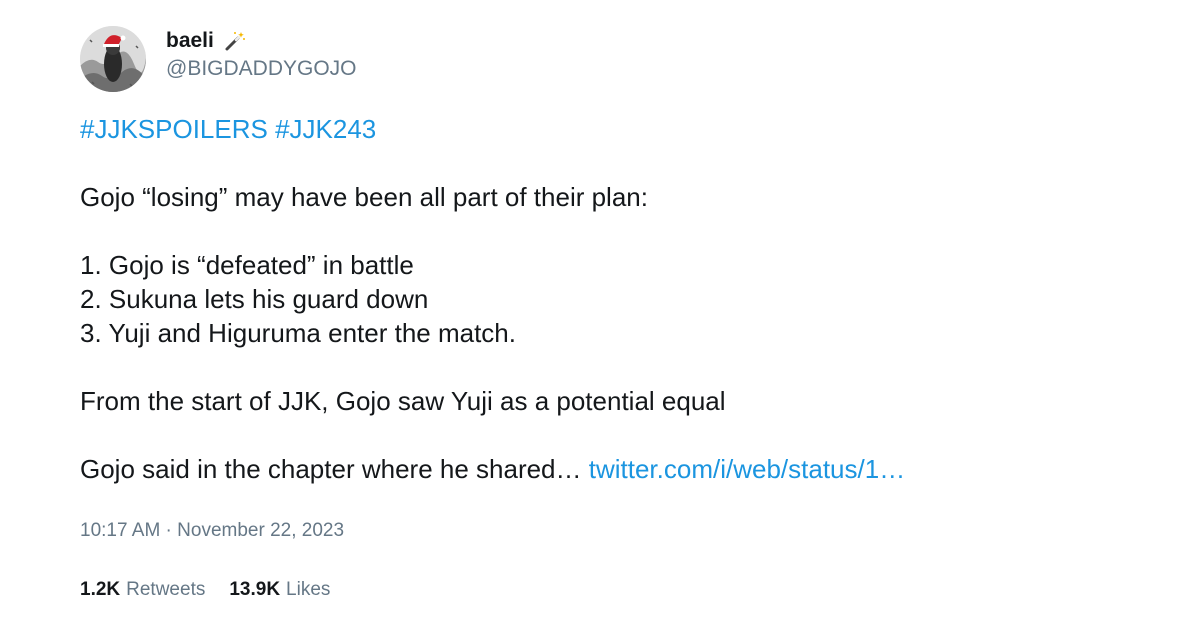 The height and width of the screenshot is (627, 1200). What do you see at coordinates (298, 333) in the screenshot?
I see `list-item: 3. Yuji and Higuruma enter the match.` at bounding box center [298, 333].